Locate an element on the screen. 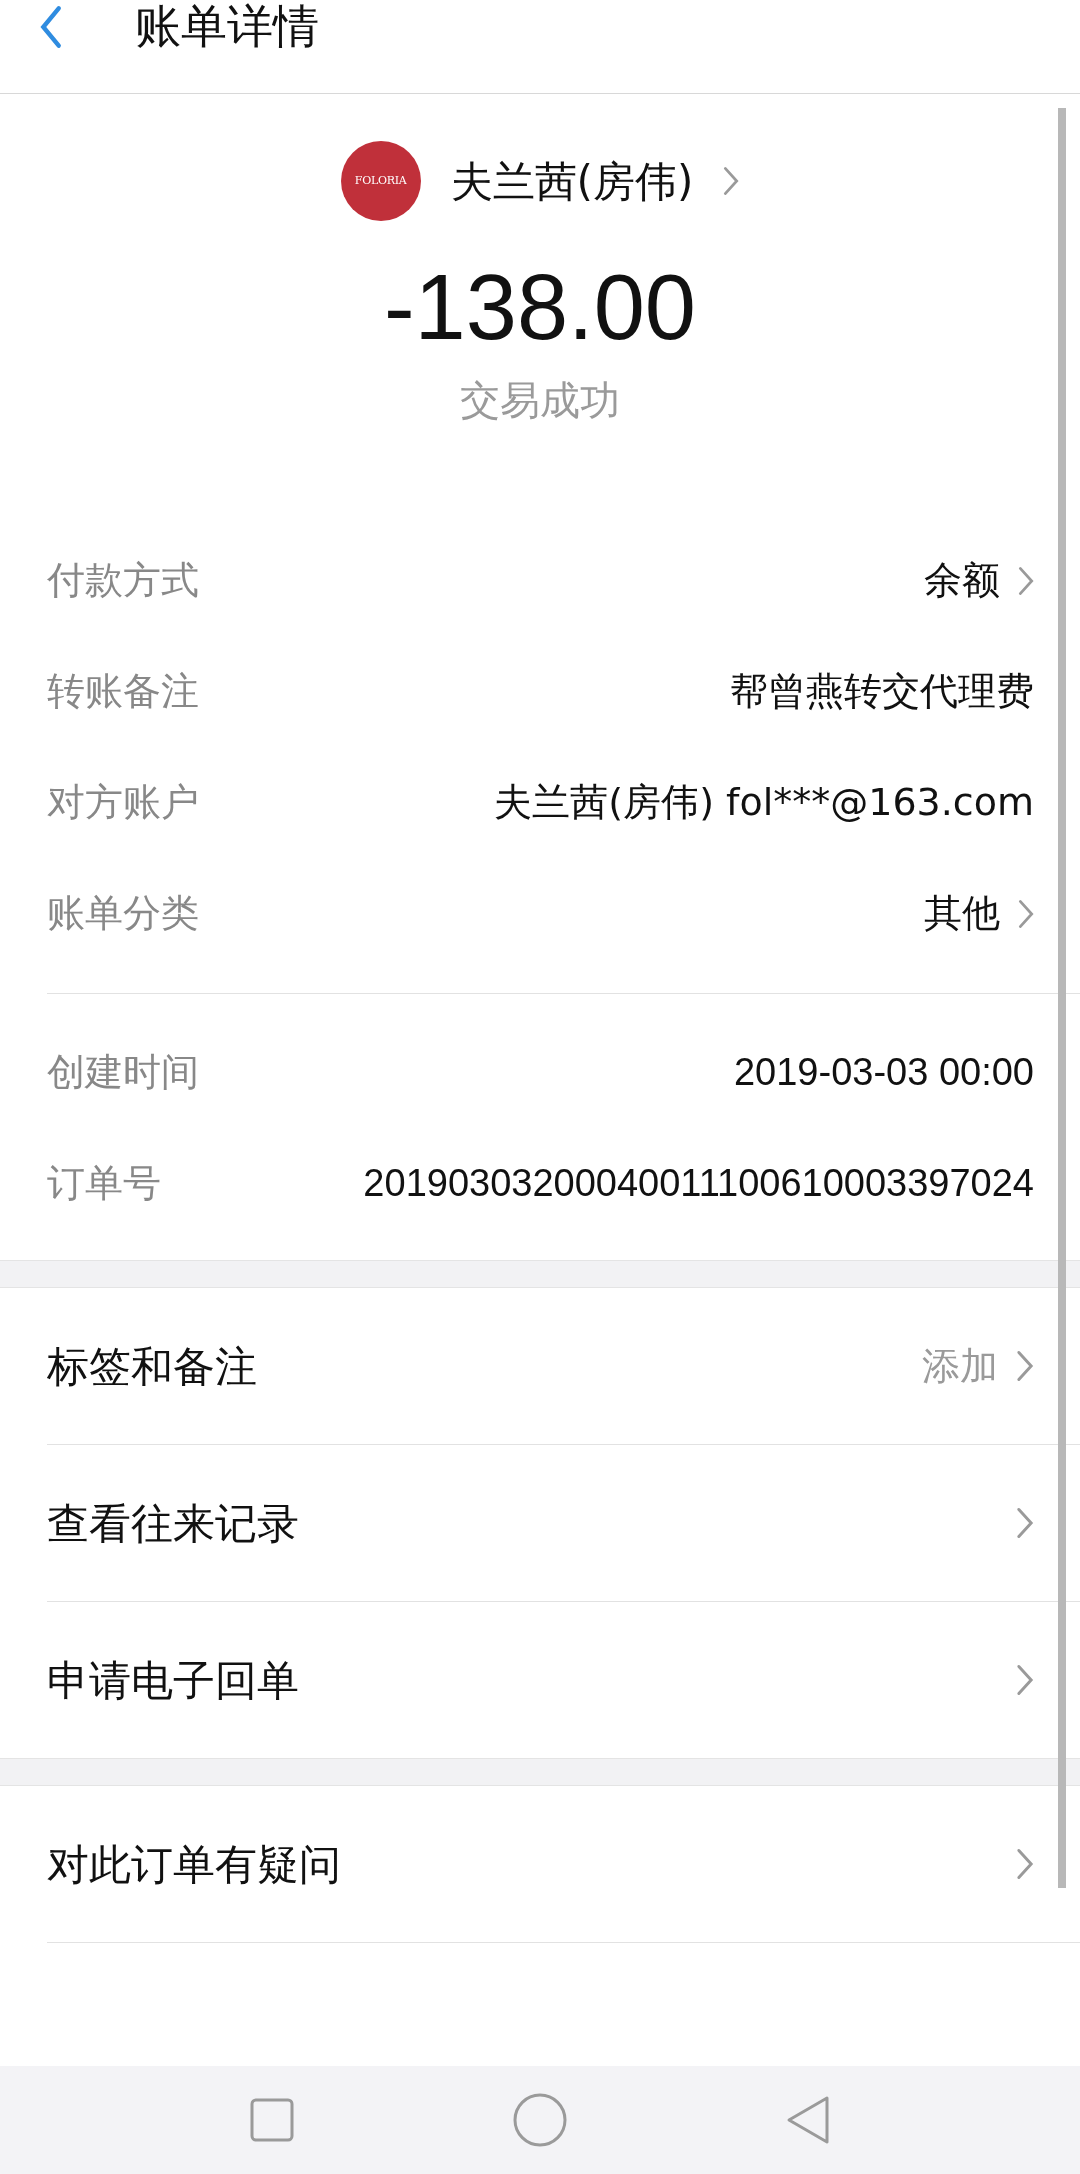 This screenshot has width=1080, height=2174. merchant-link: FOLORIA 夫兰茜(房伟) is located at coordinates (540, 181).